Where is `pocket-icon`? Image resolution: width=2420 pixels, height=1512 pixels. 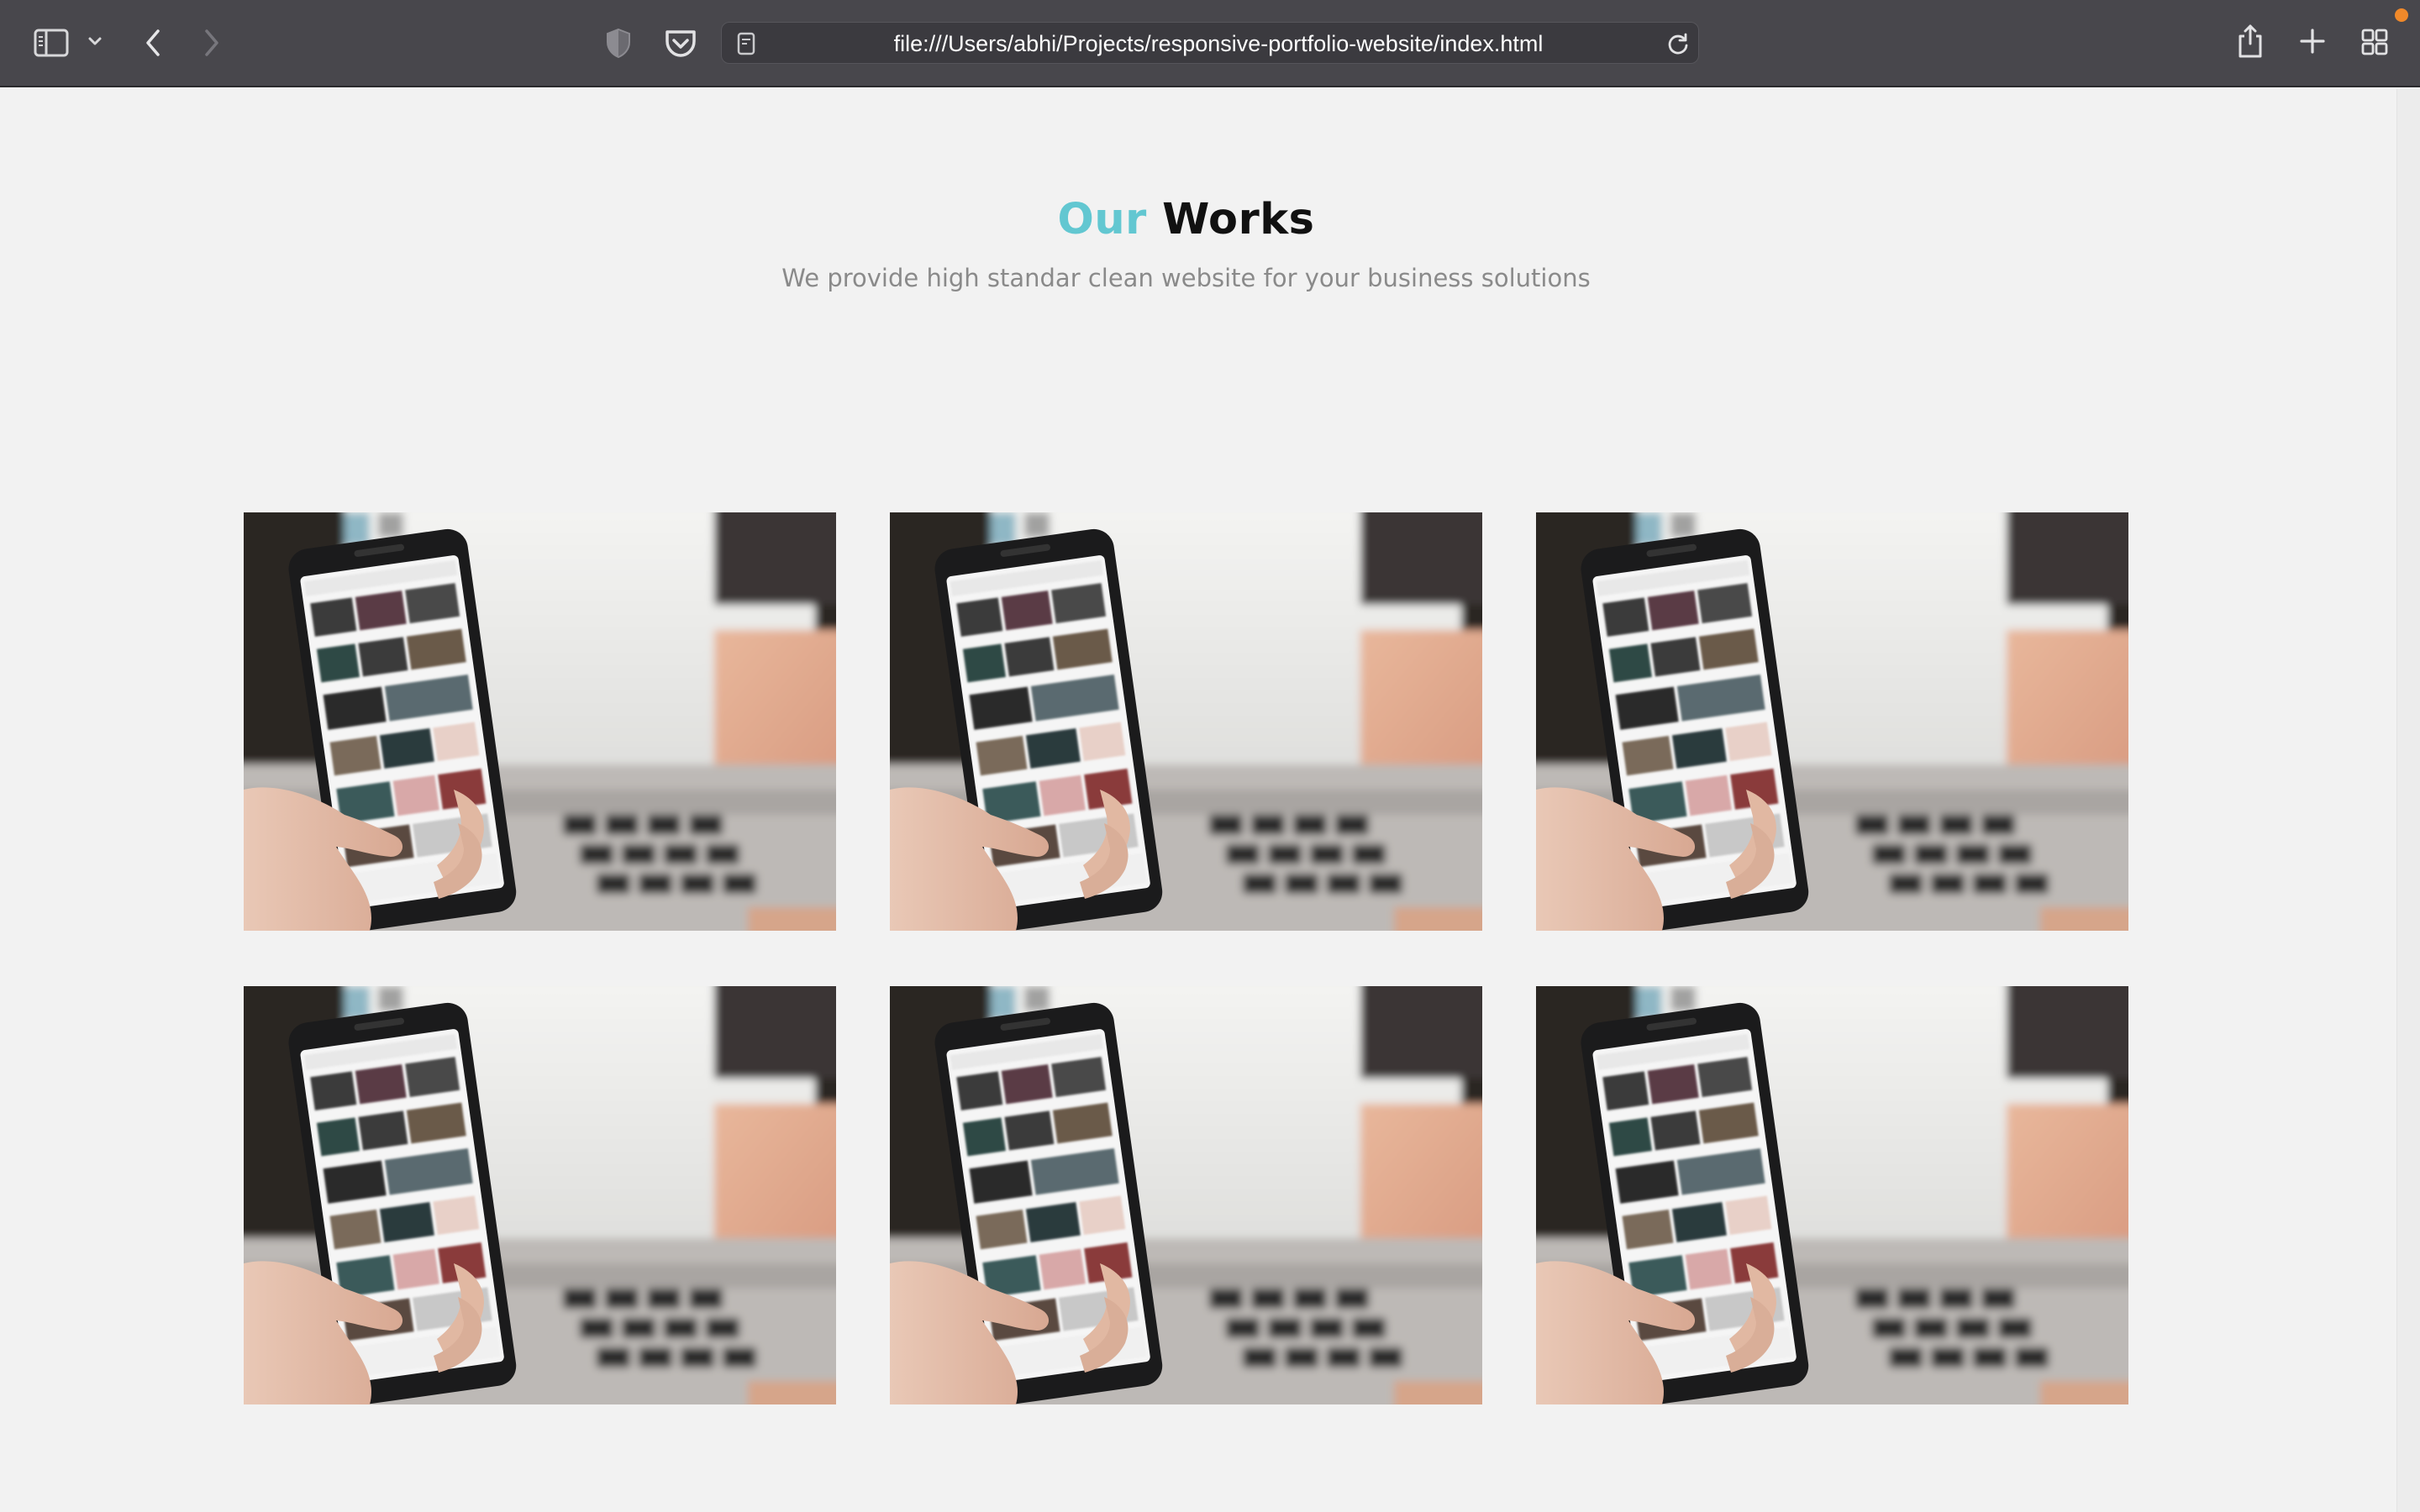 pocket-icon is located at coordinates (680, 43).